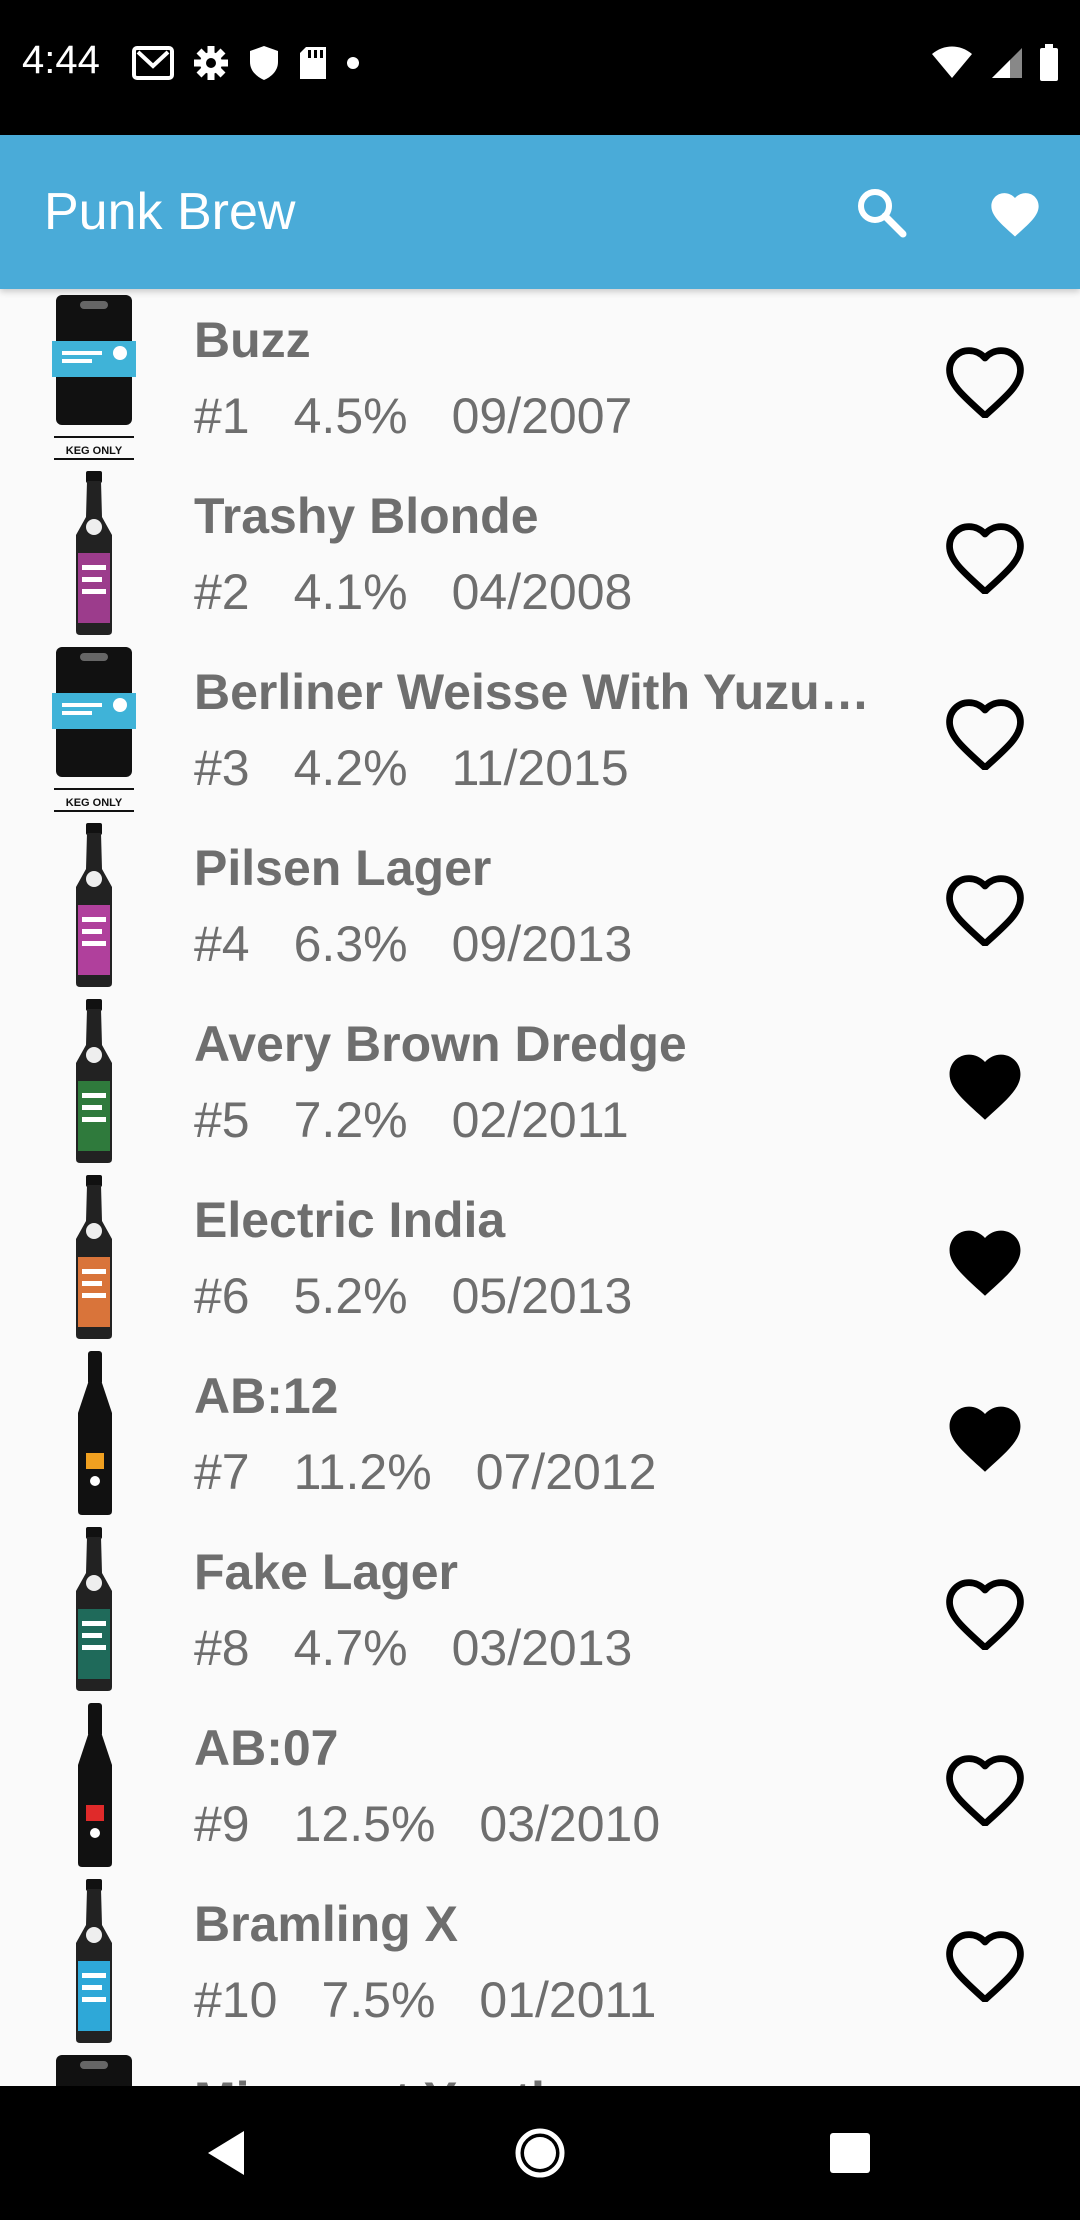 The height and width of the screenshot is (2220, 1080). What do you see at coordinates (246, 63) in the screenshot?
I see `notification-icons` at bounding box center [246, 63].